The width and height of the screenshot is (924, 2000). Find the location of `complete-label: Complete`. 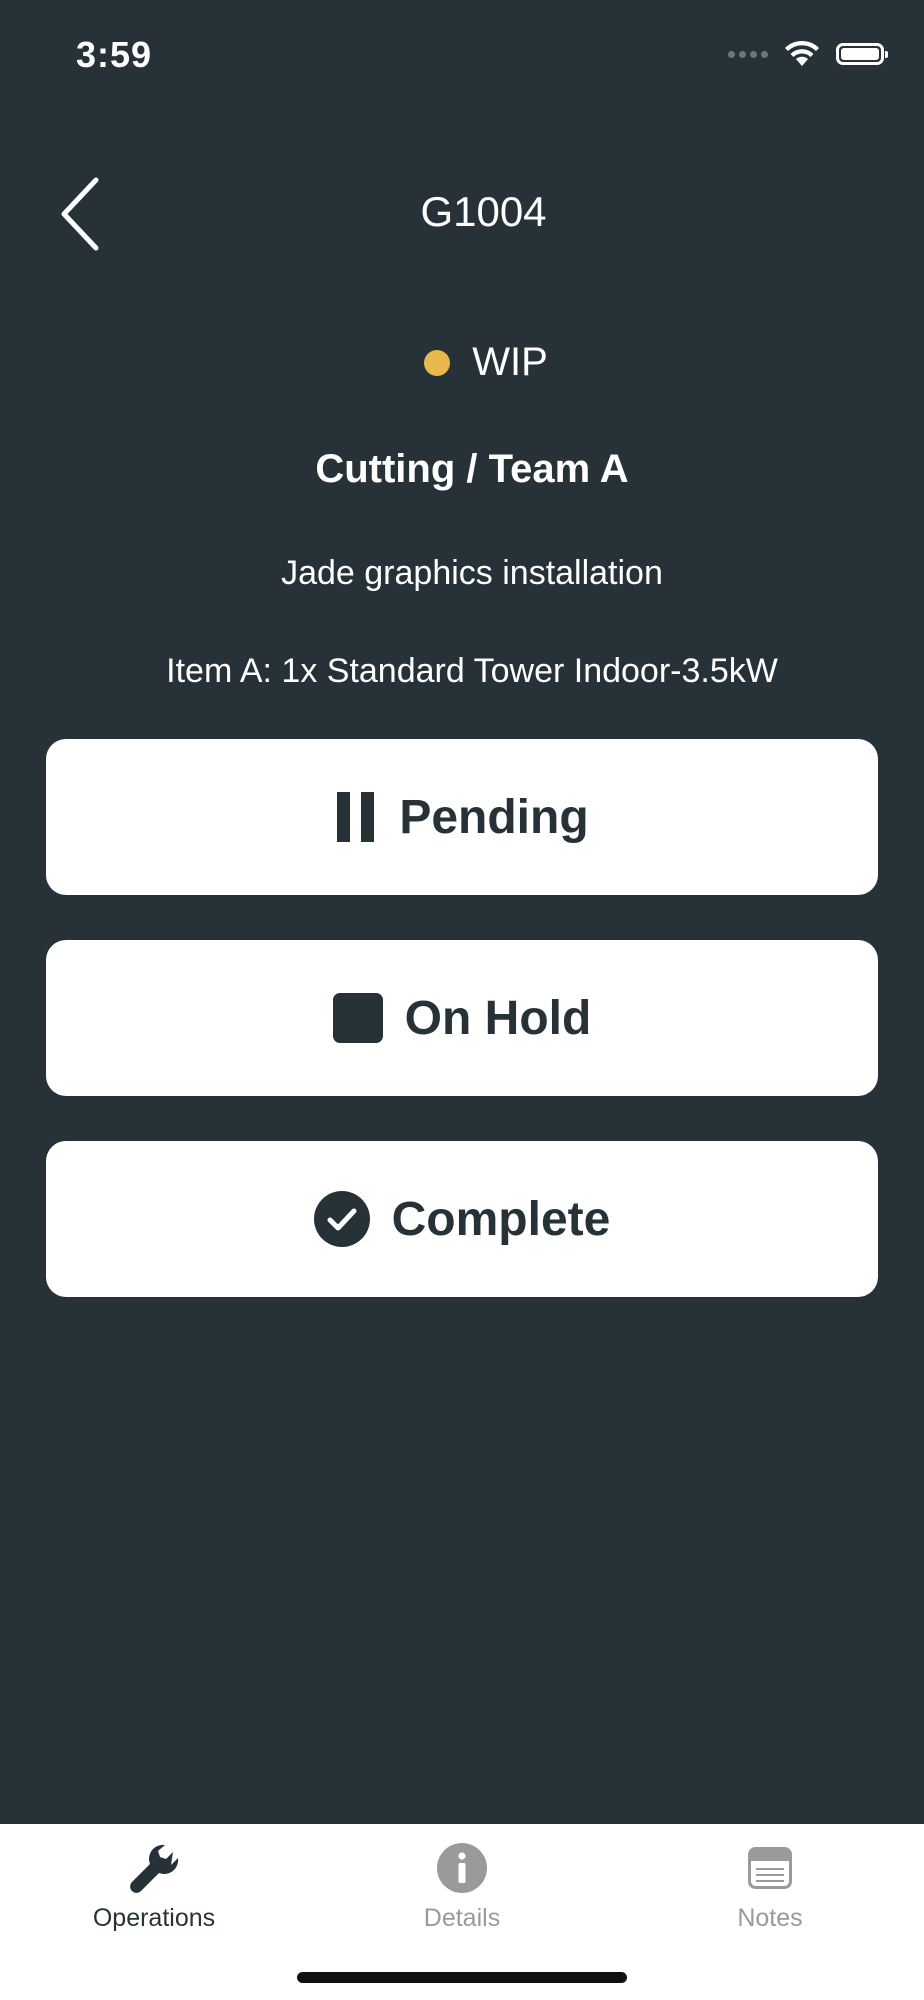

complete-label: Complete is located at coordinates (501, 1219).